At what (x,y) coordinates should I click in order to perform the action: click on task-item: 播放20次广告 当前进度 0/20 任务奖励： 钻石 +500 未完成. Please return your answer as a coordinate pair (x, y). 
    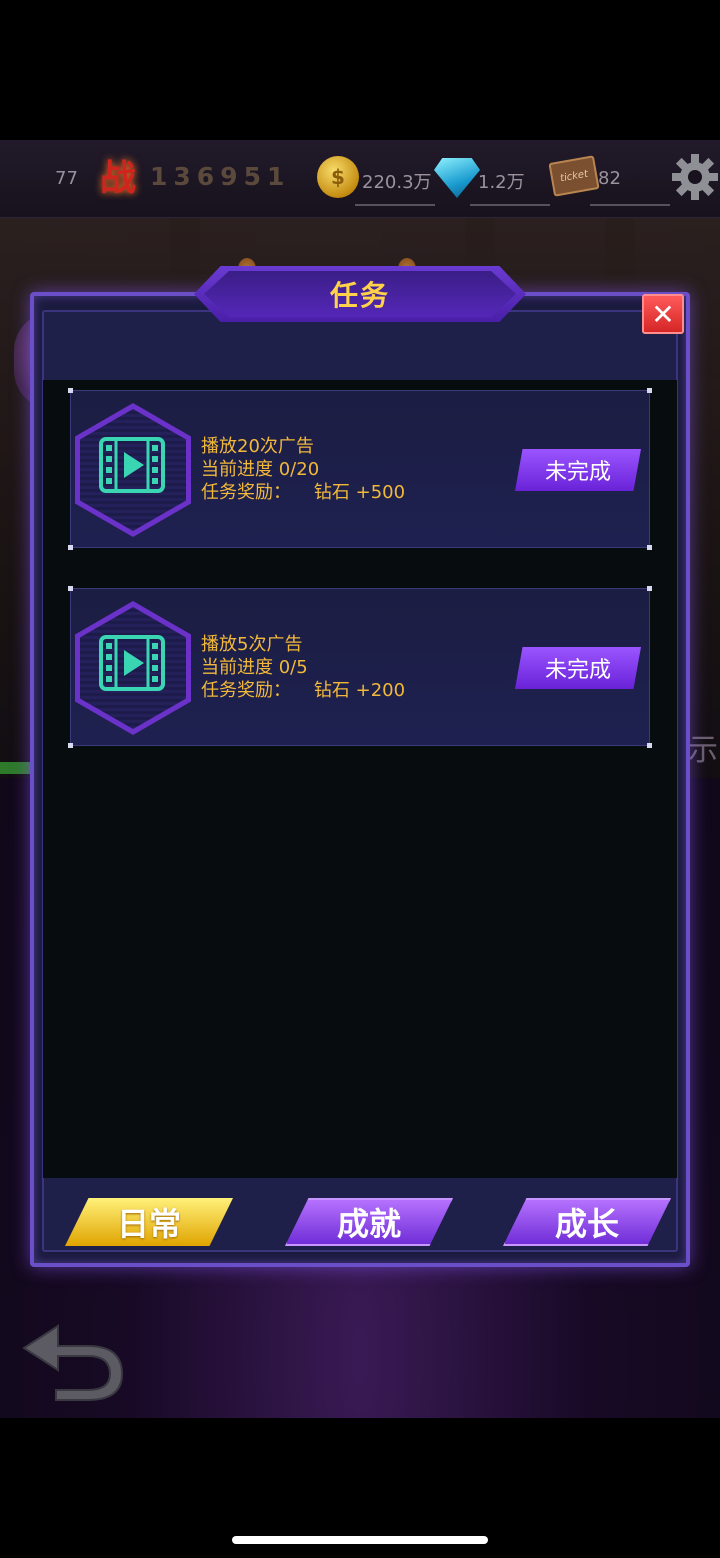
    Looking at the image, I should click on (360, 469).